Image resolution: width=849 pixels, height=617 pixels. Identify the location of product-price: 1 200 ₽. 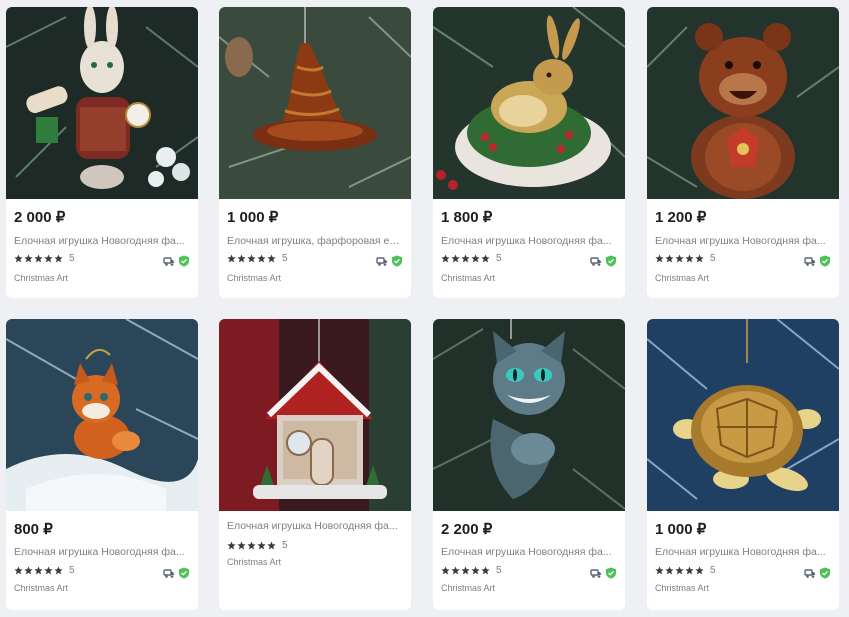
(681, 217).